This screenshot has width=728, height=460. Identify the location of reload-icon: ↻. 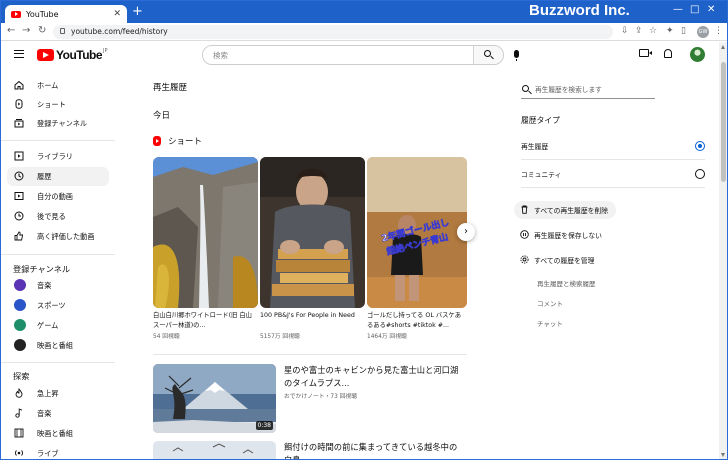
(42, 30).